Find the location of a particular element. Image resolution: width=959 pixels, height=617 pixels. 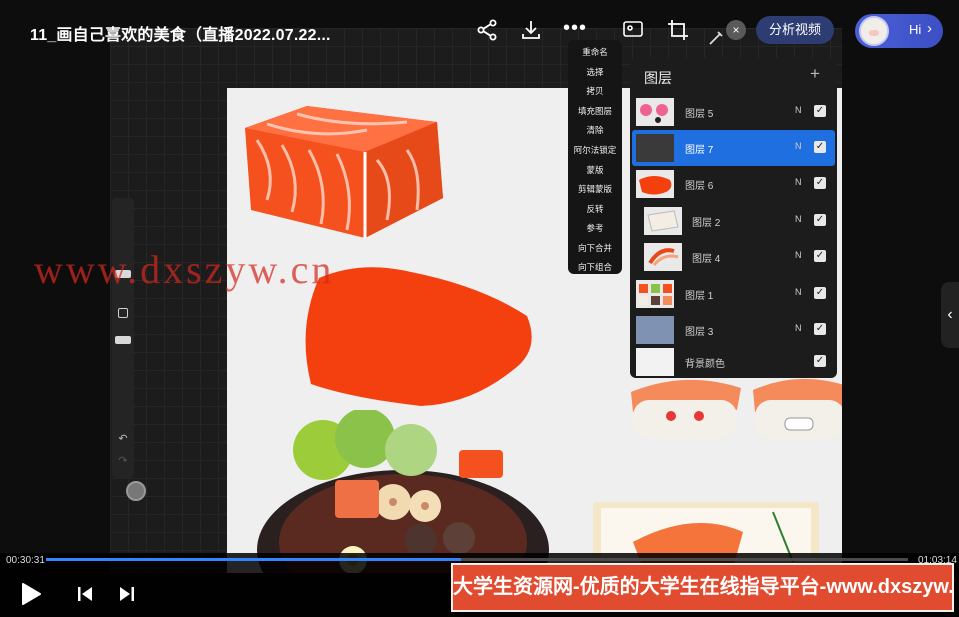

more-options-button: ••• is located at coordinates (575, 28).